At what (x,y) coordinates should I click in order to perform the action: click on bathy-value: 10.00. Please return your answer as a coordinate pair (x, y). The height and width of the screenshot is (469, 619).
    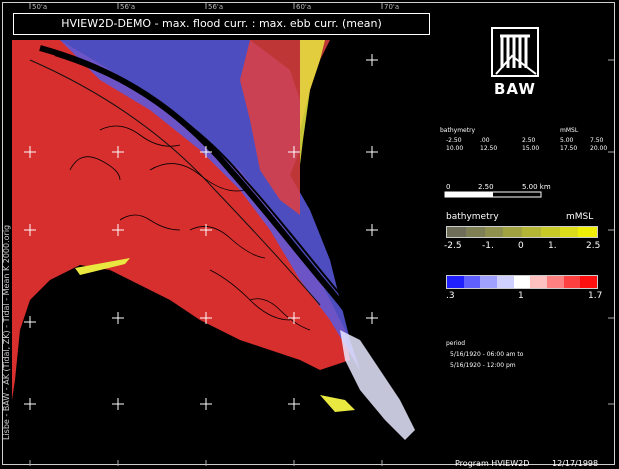
    Looking at the image, I should click on (455, 148).